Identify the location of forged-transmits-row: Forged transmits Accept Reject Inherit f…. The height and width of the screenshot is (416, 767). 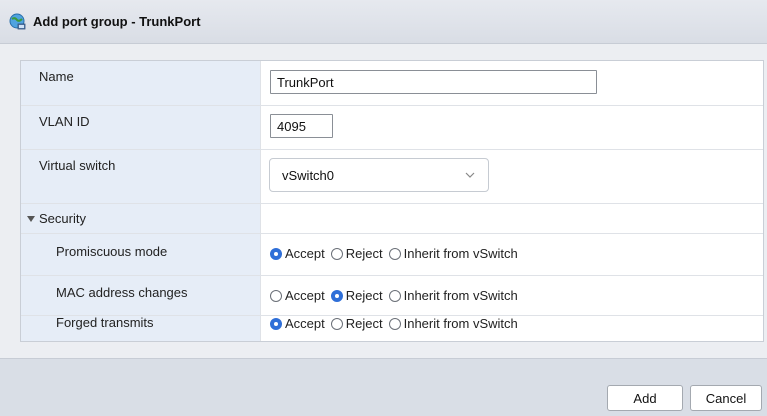
(392, 328).